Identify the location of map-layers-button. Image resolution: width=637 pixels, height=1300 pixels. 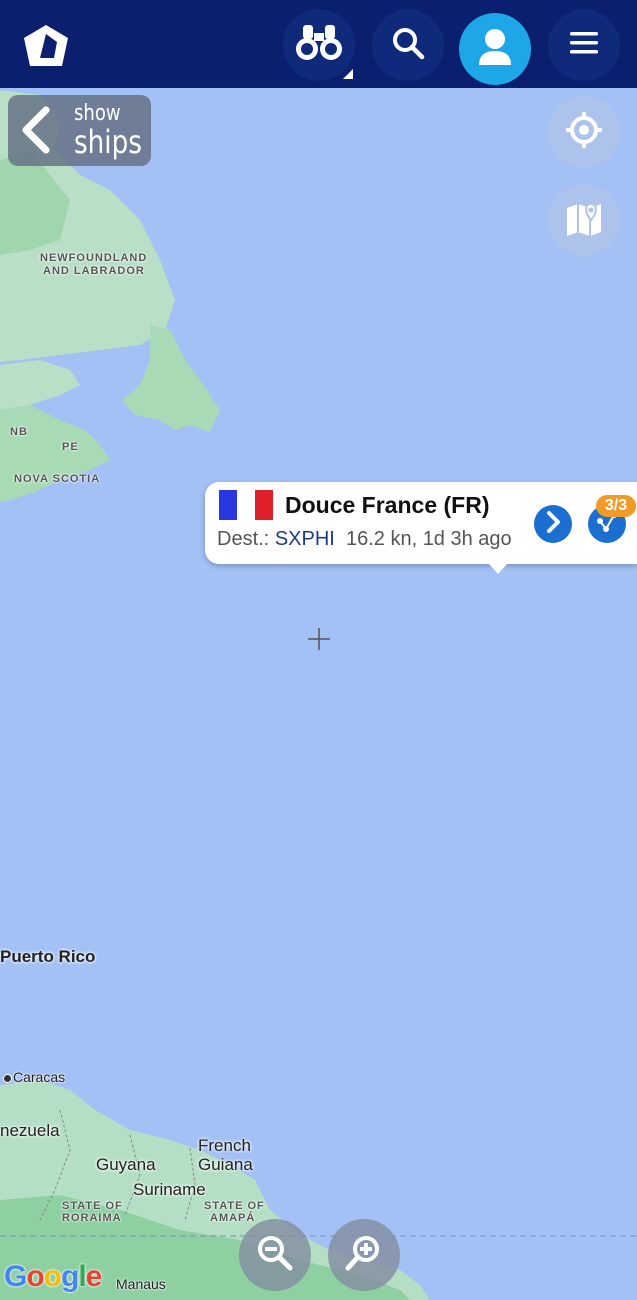
(584, 220).